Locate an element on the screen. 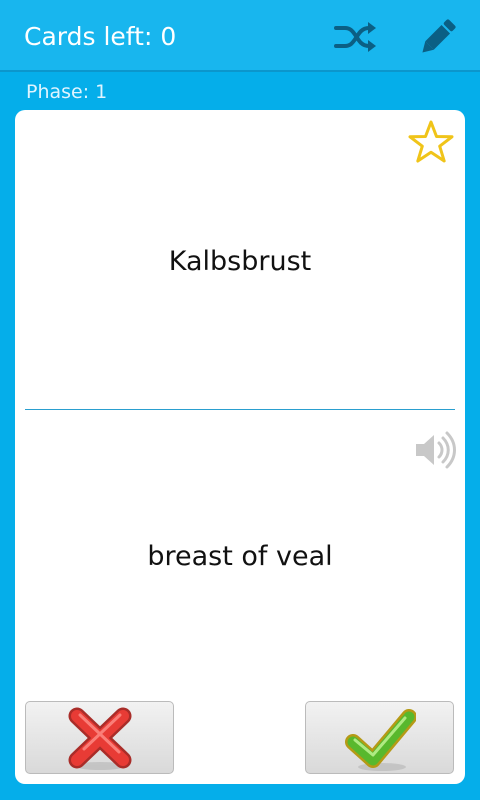 This screenshot has height=800, width=480. red-x-icon is located at coordinates (99, 738).